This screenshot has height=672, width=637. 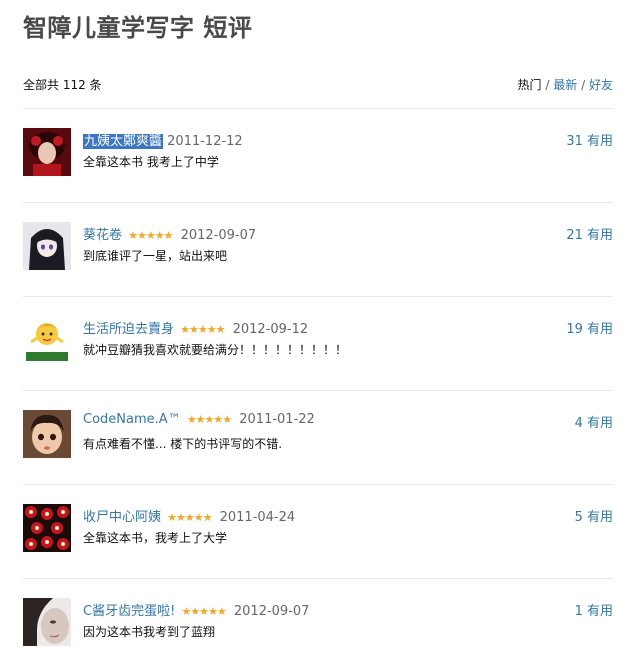 I want to click on review-item: 葵花卷 ★★★★★ 2012-09-07 21 有用 到底谁评了一星，站出来吧, so click(x=318, y=250).